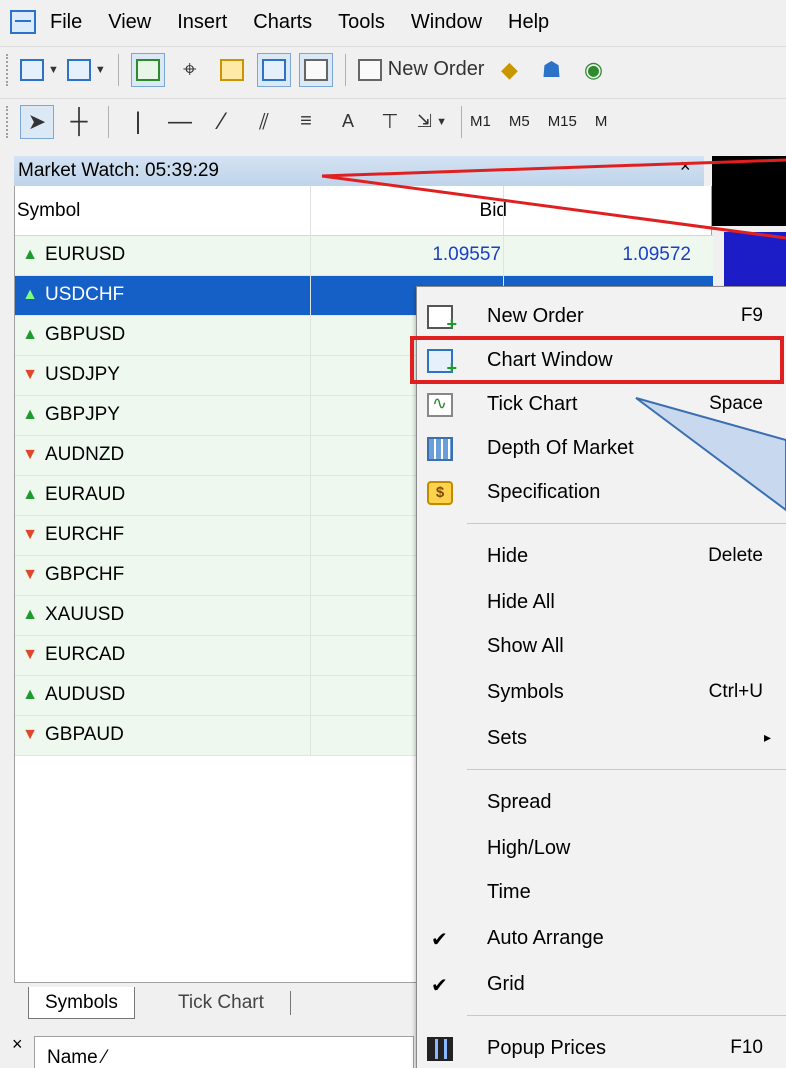  What do you see at coordinates (601, 557) in the screenshot?
I see `menu-item-hide: Hide Delete` at bounding box center [601, 557].